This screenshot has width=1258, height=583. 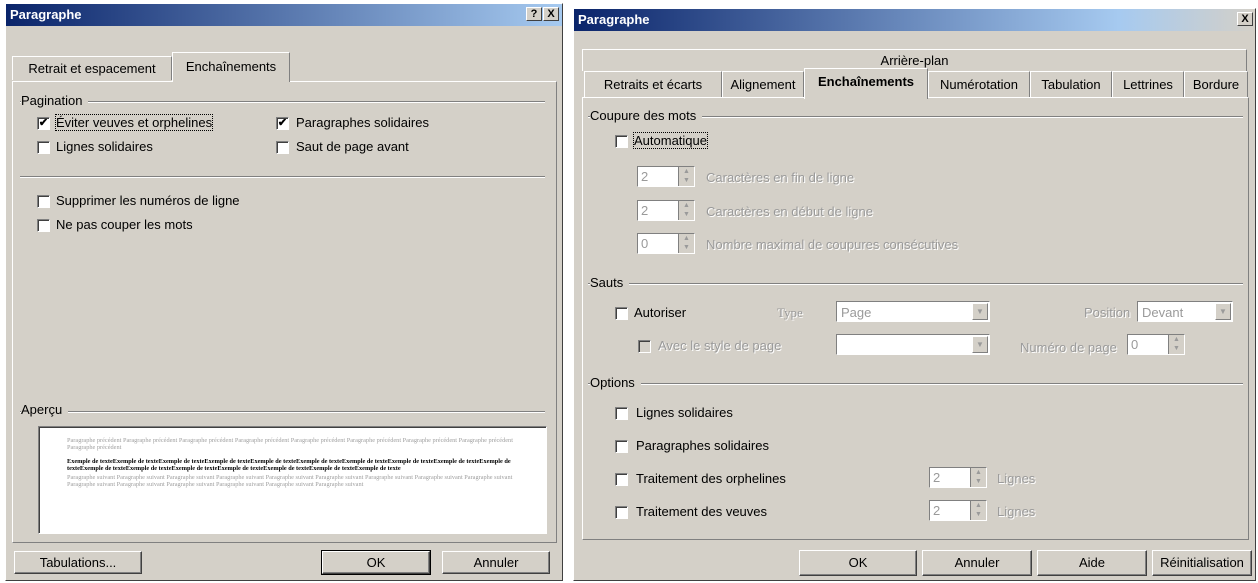 I want to click on tab-retraits-ecarts: Retraits et écarts, so click(x=653, y=84).